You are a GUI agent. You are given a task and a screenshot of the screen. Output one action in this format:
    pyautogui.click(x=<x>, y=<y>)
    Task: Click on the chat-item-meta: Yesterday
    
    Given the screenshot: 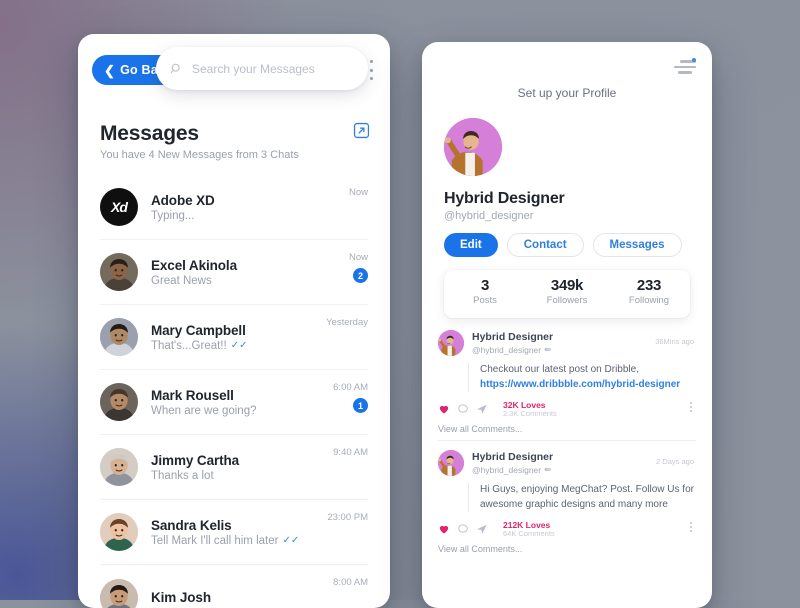 What is the action you would take?
    pyautogui.click(x=347, y=322)
    